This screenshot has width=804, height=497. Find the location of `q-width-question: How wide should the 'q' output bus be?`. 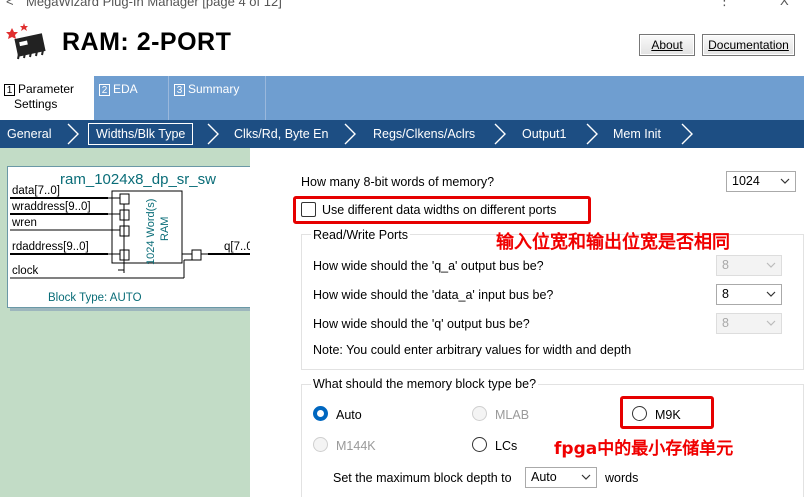

q-width-question: How wide should the 'q' output bus be? is located at coordinates (421, 324).